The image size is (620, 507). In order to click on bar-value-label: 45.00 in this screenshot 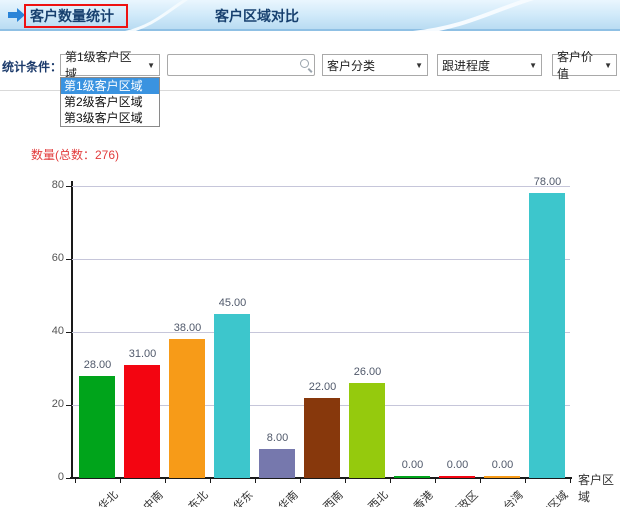, I will do `click(232, 303)`.